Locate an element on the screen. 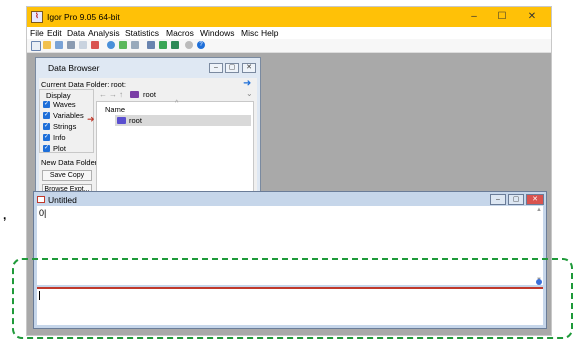 The image size is (576, 345). toolbar: ? is located at coordinates (289, 46).